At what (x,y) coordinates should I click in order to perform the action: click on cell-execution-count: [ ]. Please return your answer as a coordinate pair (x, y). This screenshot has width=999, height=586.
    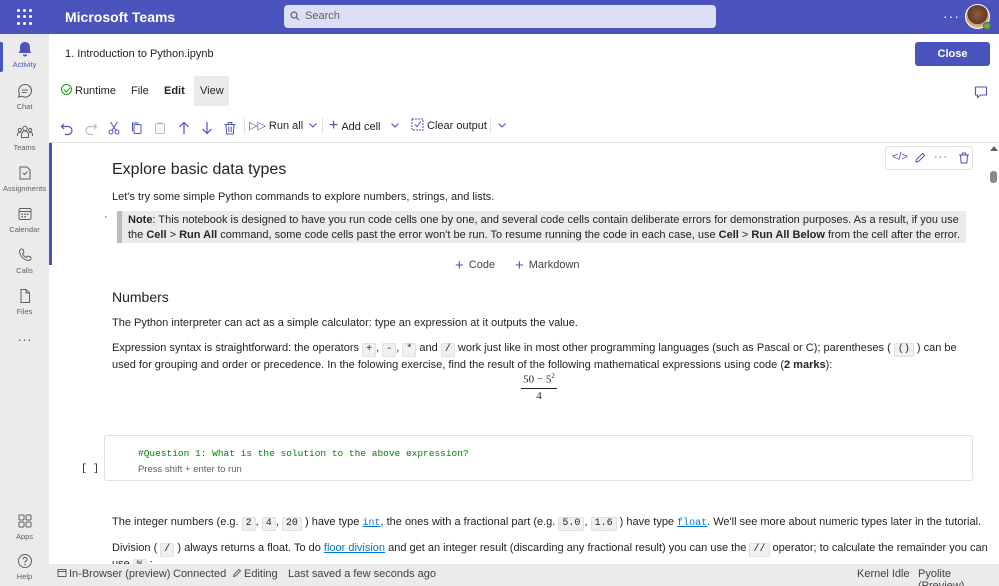
    Looking at the image, I should click on (90, 469).